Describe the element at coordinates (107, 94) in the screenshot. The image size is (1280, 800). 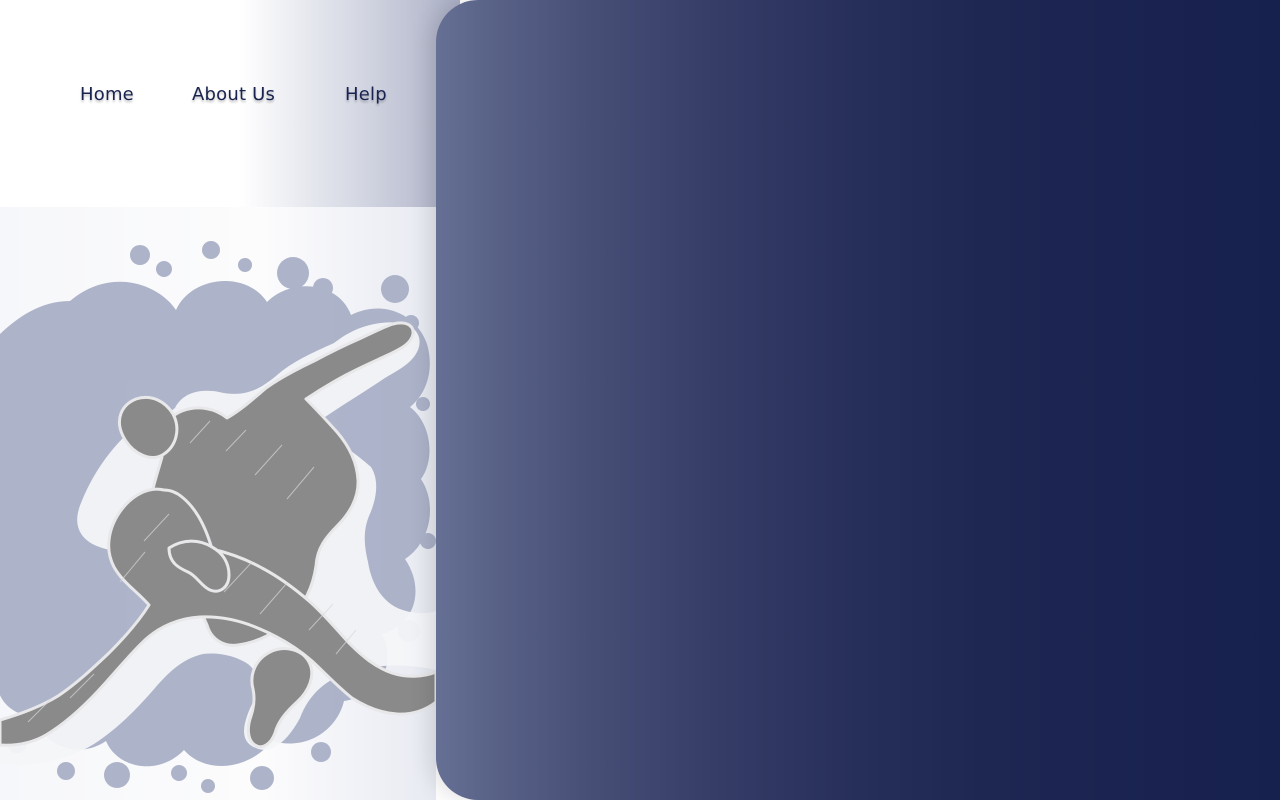
I see `nav-item-home: Home` at that location.